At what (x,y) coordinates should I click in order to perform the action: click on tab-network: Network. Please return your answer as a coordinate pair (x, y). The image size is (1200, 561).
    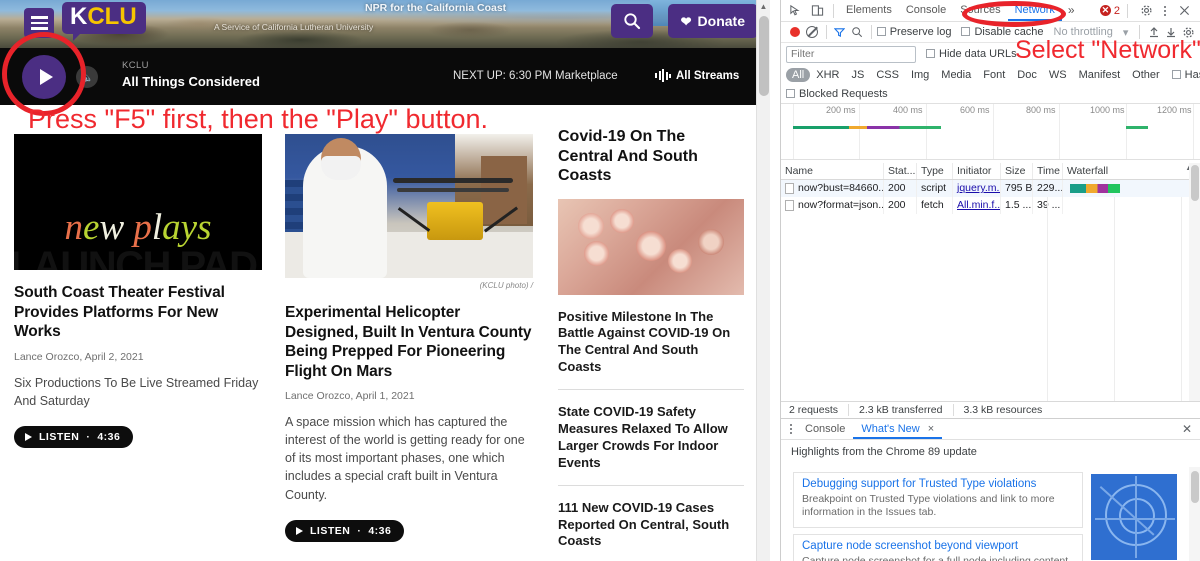
    Looking at the image, I should click on (1034, 10).